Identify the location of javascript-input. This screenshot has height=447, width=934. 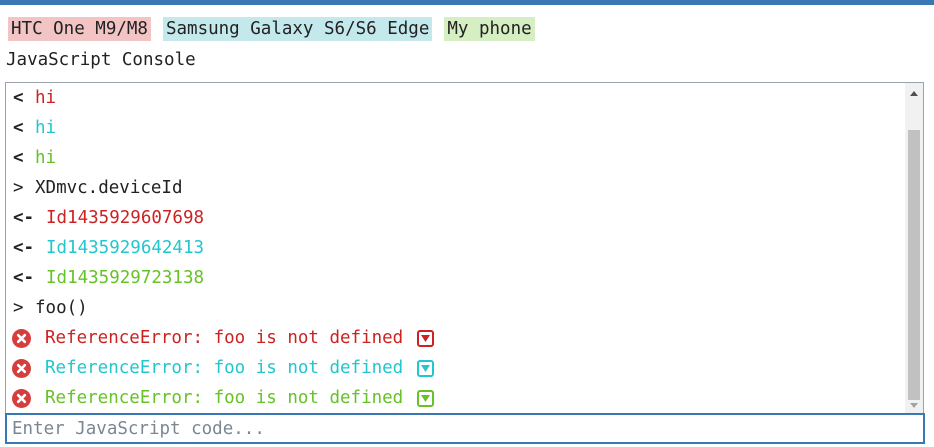
(465, 428).